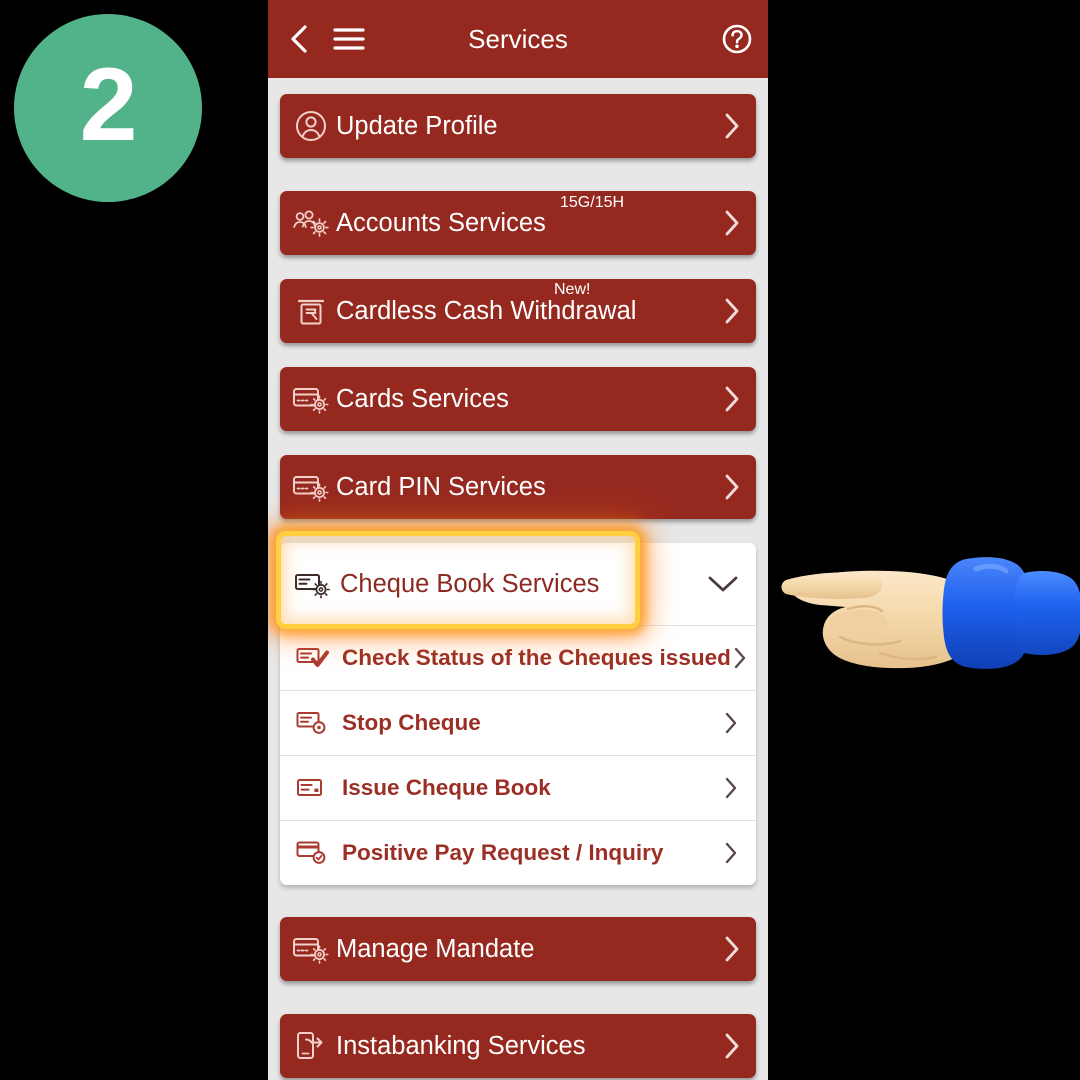  I want to click on user-circle-icon, so click(311, 126).